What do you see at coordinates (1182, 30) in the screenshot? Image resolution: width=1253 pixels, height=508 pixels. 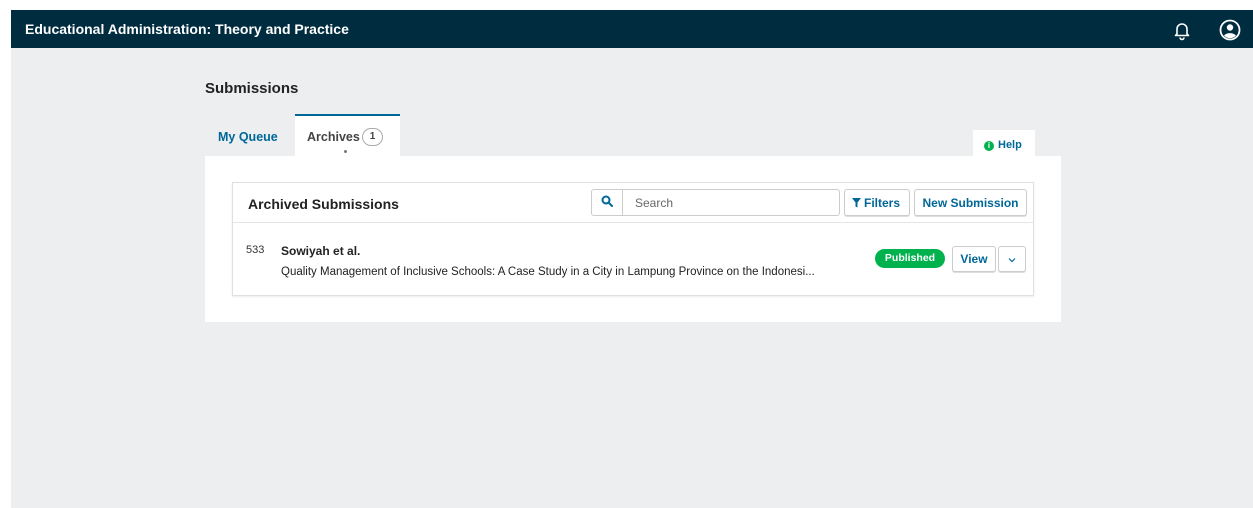 I see `bell-icon` at bounding box center [1182, 30].